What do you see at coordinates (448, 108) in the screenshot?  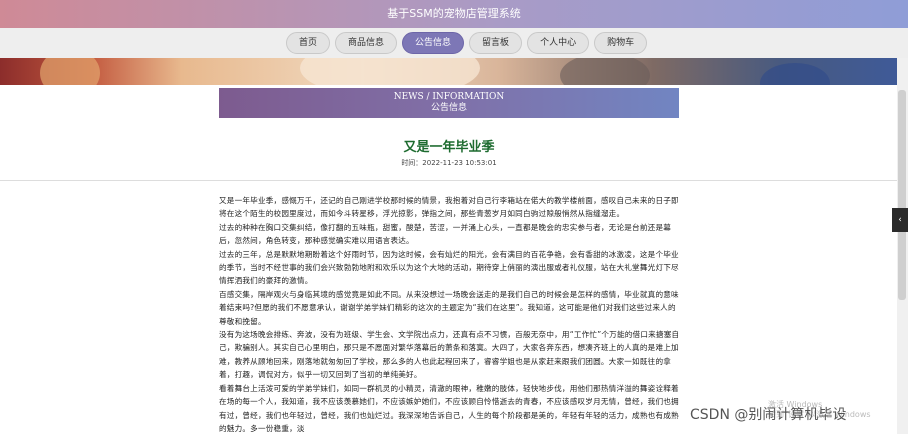 I see `section-header-zh: 公告信息` at bounding box center [448, 108].